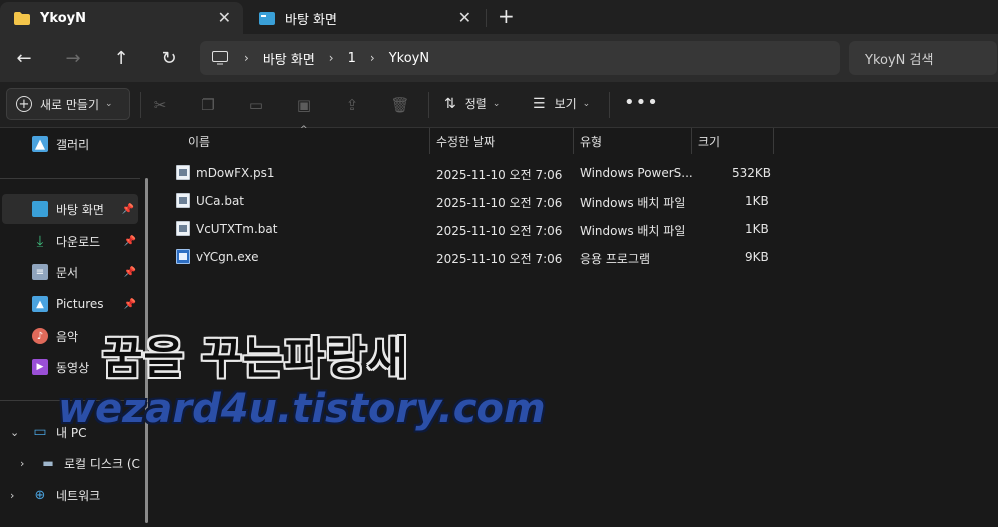 This screenshot has width=998, height=527. Describe the element at coordinates (78, 495) in the screenshot. I see `sidebar-item-label: 네트워크` at that location.